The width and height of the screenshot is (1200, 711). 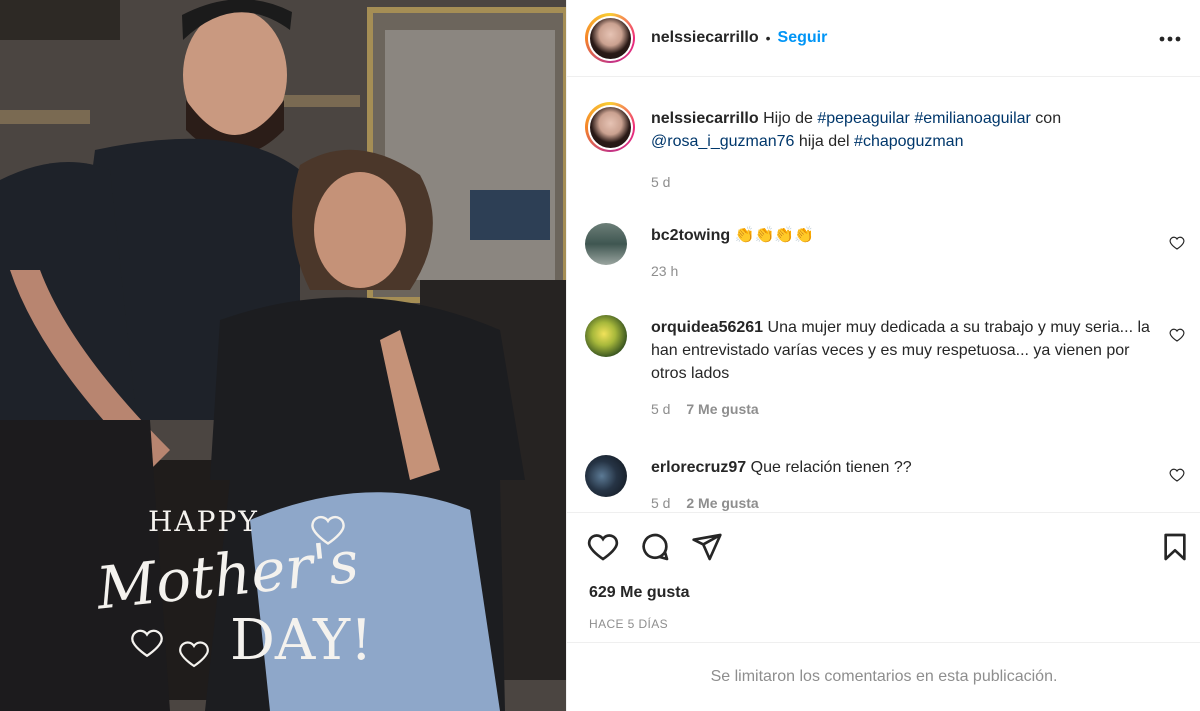 What do you see at coordinates (628, 624) in the screenshot?
I see `post-time-ago: HACE 5 DÍAS` at bounding box center [628, 624].